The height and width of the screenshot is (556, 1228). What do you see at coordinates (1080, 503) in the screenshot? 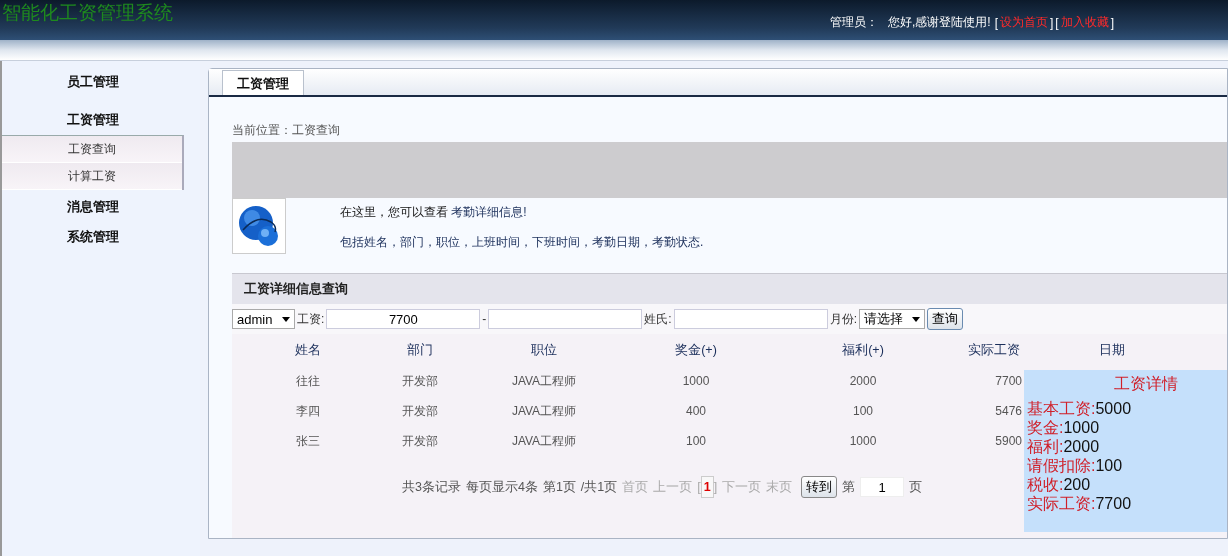
I see `detail-line: 实际工资:7700` at bounding box center [1080, 503].